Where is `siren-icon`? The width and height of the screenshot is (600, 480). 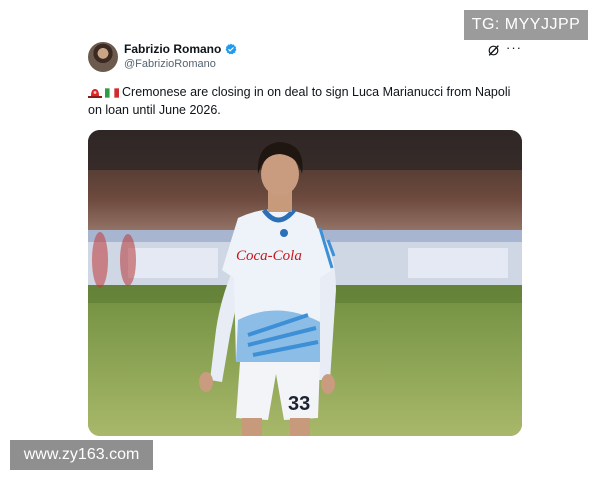 siren-icon is located at coordinates (95, 93).